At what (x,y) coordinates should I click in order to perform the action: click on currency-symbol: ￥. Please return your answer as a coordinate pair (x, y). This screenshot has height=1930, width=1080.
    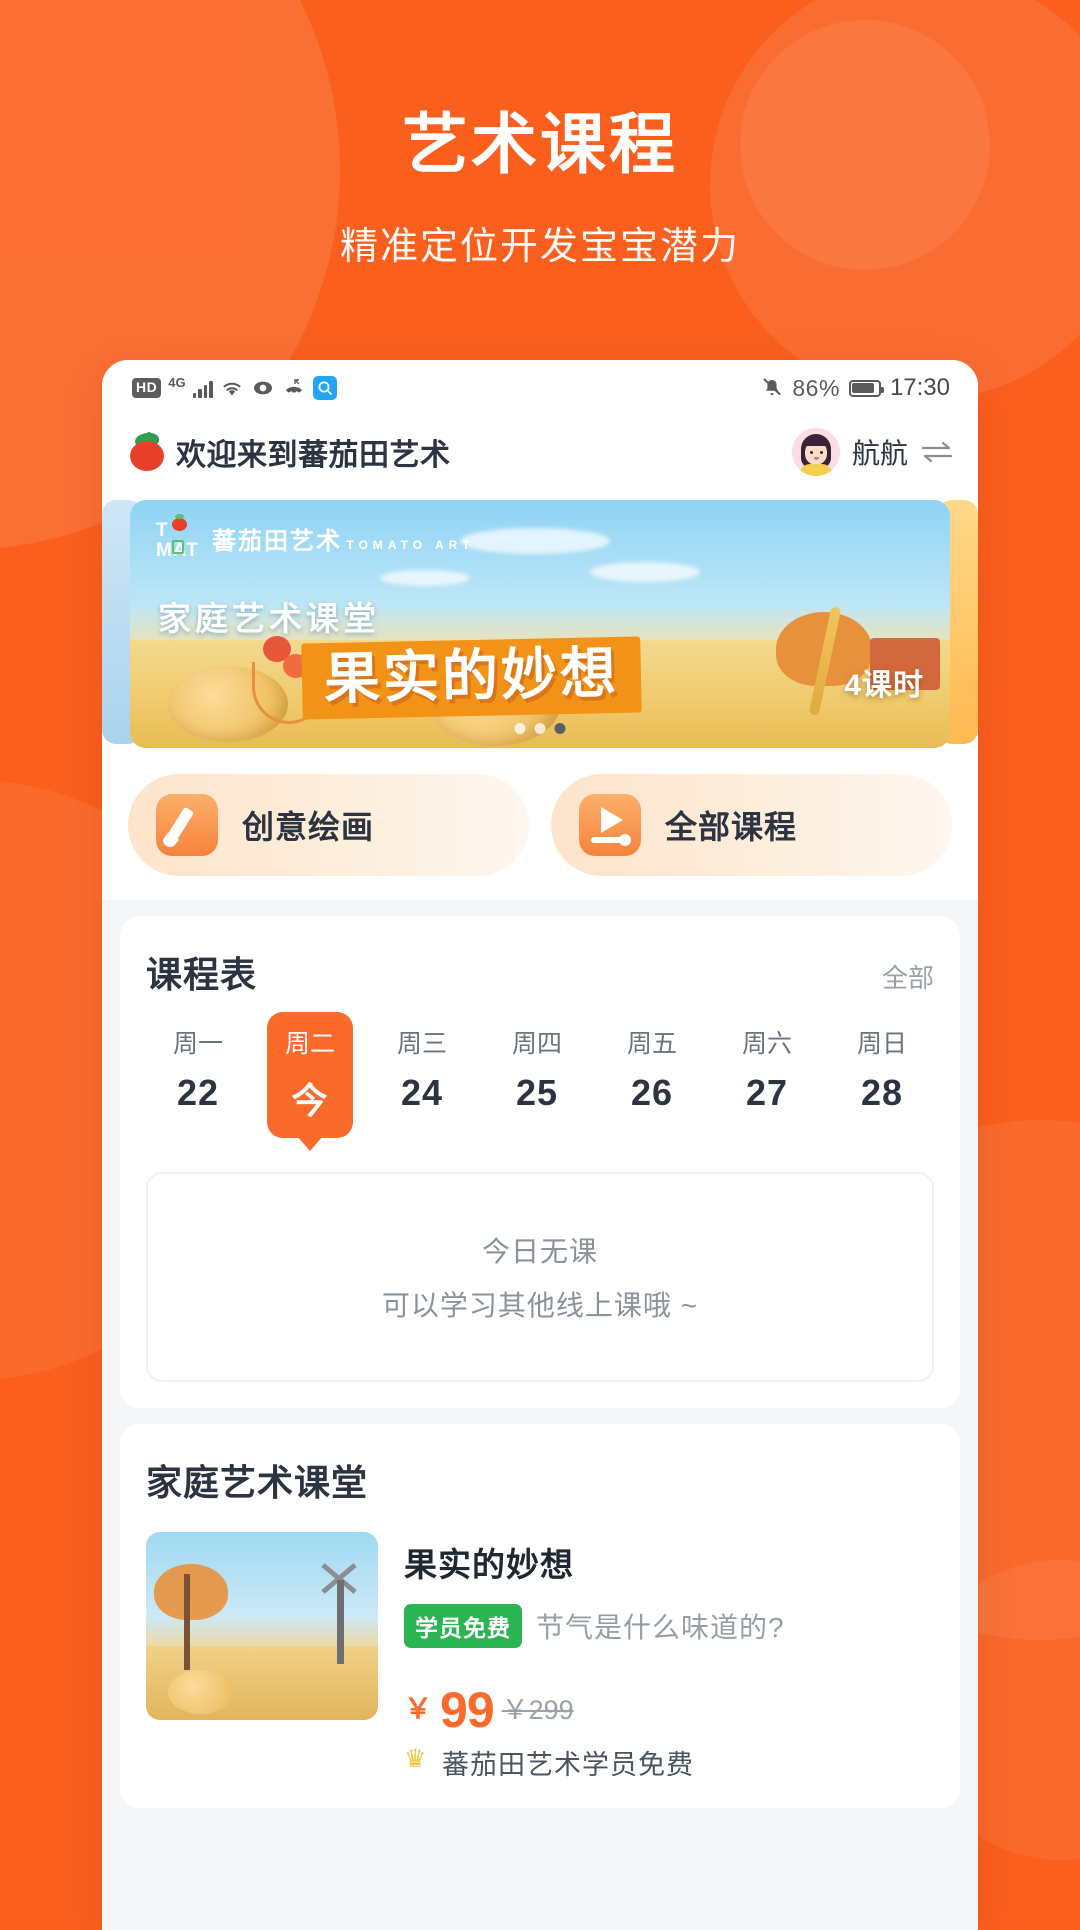
    Looking at the image, I should click on (418, 1708).